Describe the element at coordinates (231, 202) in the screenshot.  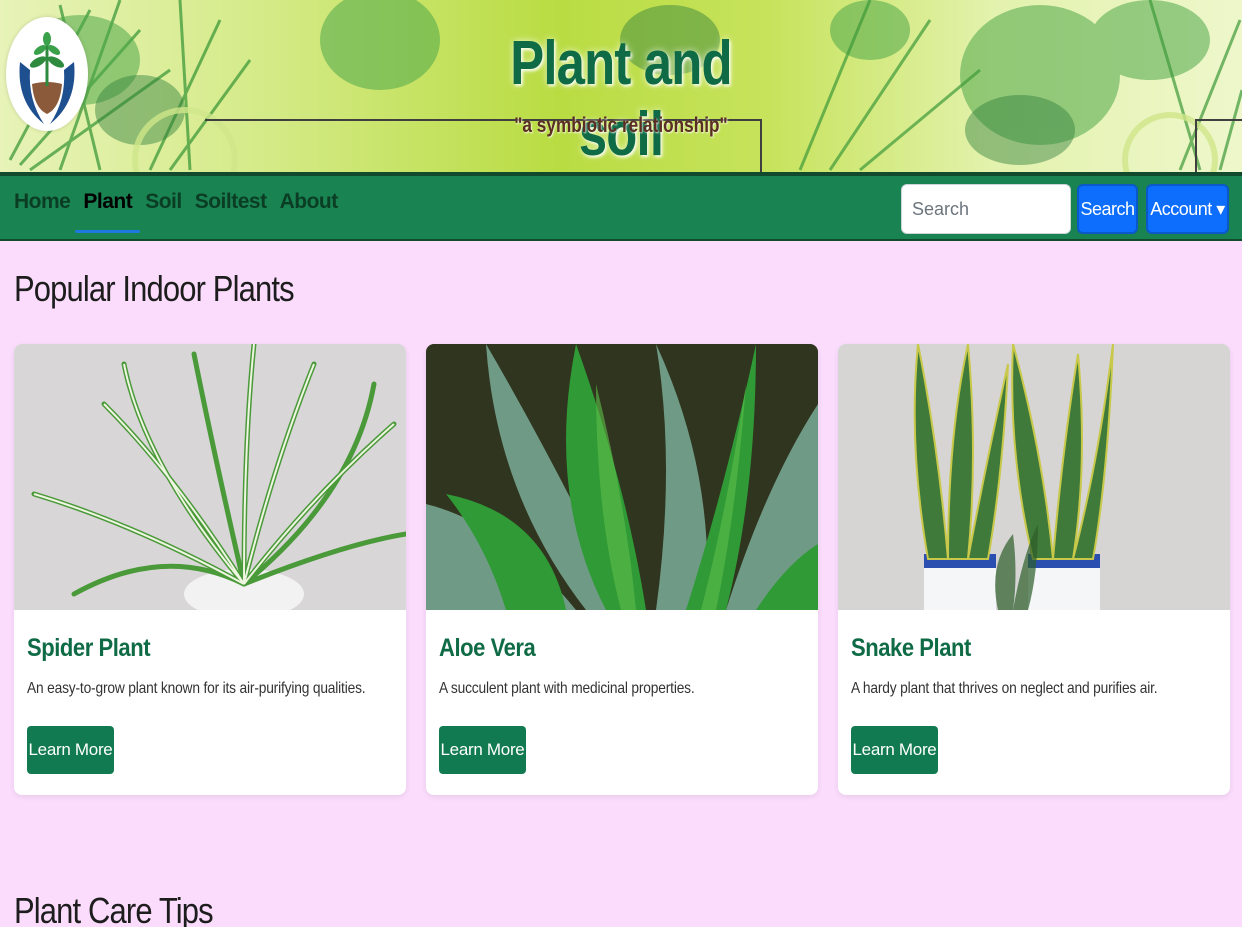
I see `nav-item-soiltest: Soiltest` at that location.